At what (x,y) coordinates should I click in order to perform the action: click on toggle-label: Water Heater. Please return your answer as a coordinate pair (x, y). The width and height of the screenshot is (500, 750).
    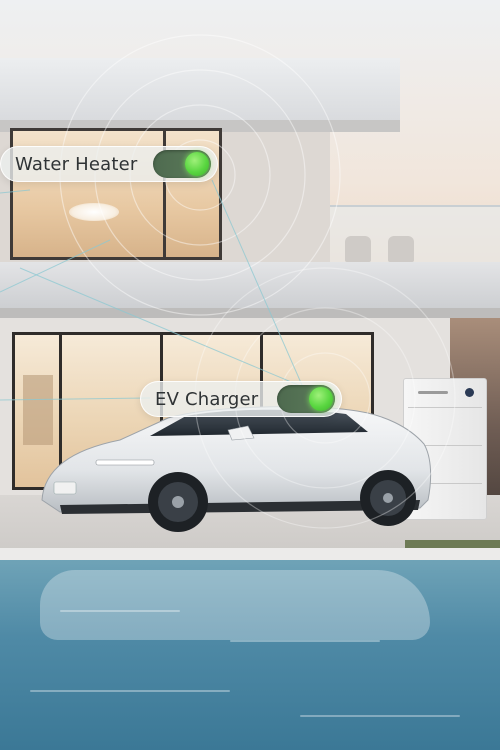
    Looking at the image, I should click on (76, 164).